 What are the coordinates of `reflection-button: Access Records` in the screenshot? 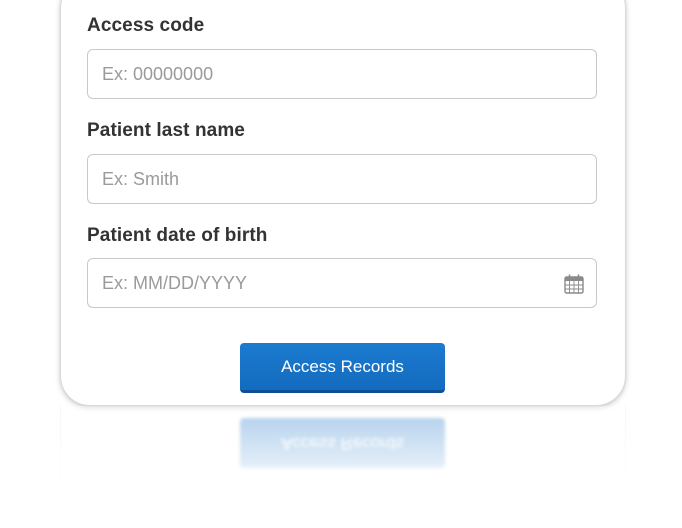 It's located at (342, 443).